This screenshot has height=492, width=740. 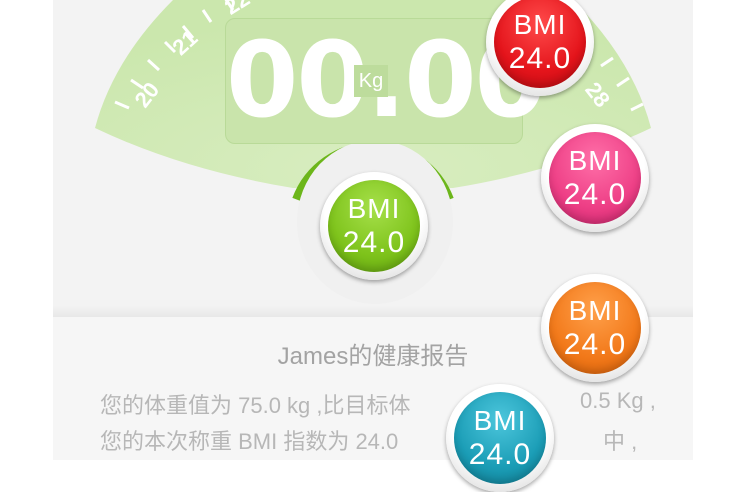 I want to click on bmi-badge-green: BMI 24.0, so click(x=374, y=226).